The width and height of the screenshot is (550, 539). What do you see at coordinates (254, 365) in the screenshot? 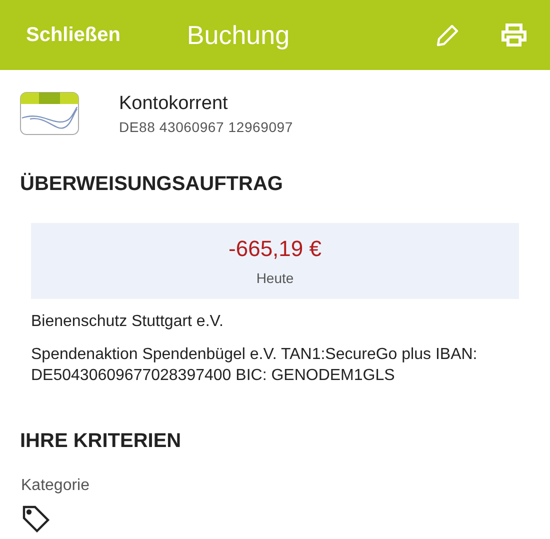
I see `purpose-text: Spendenaktion Spendenbügel e.V. TAN1:SecureGo plus IBAN: DE50430609677028397400 BIC: GENODEM1GLS` at bounding box center [254, 365].